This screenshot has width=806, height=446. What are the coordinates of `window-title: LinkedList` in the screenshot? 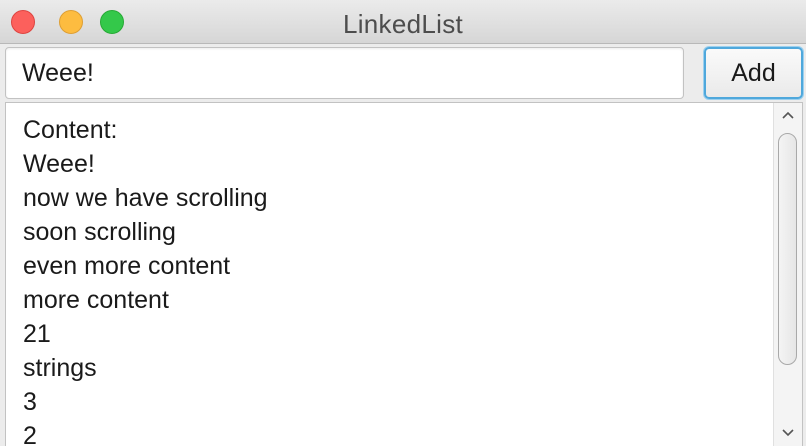 It's located at (403, 24).